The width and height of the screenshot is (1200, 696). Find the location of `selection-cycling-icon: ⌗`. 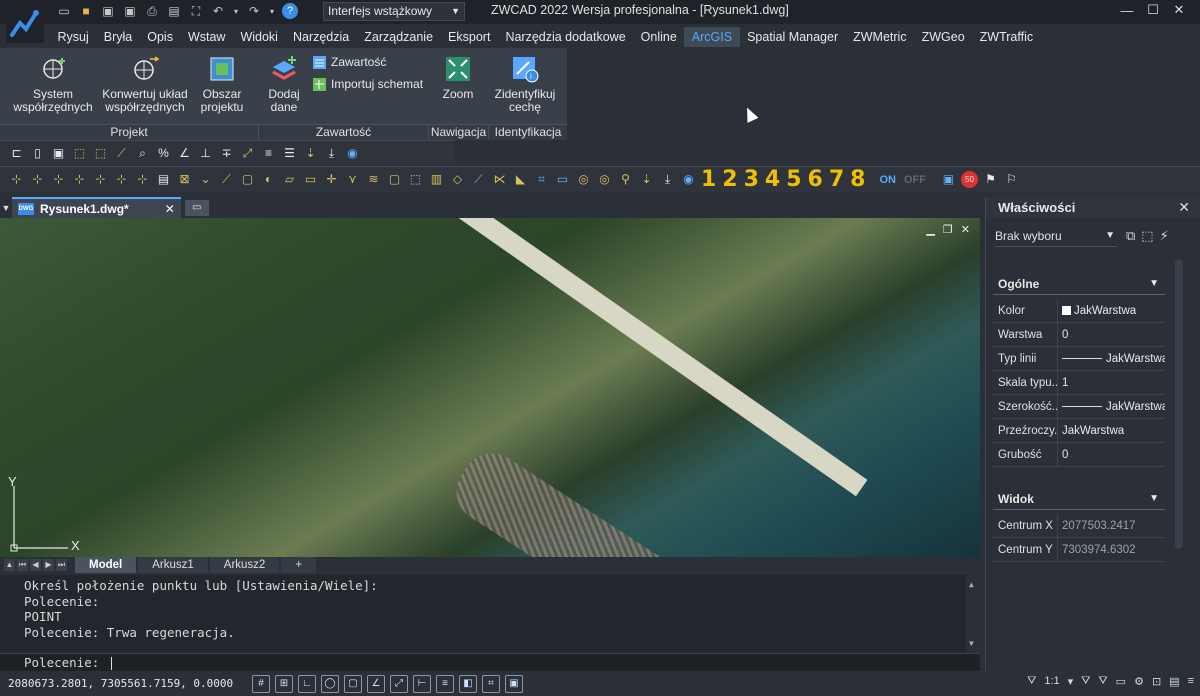

selection-cycling-icon: ⌗ is located at coordinates (491, 683).